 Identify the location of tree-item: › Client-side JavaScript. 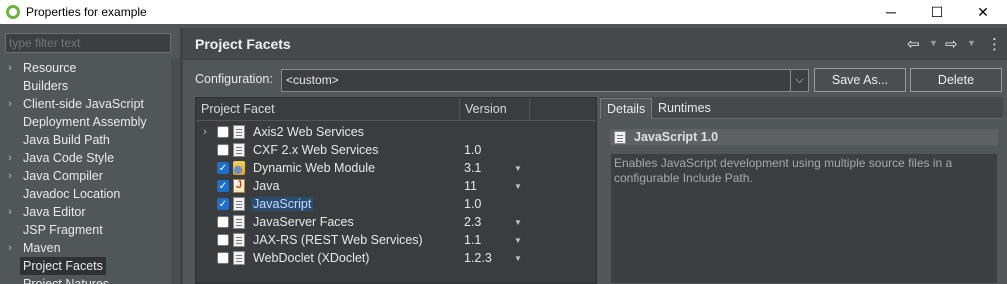
(90, 104).